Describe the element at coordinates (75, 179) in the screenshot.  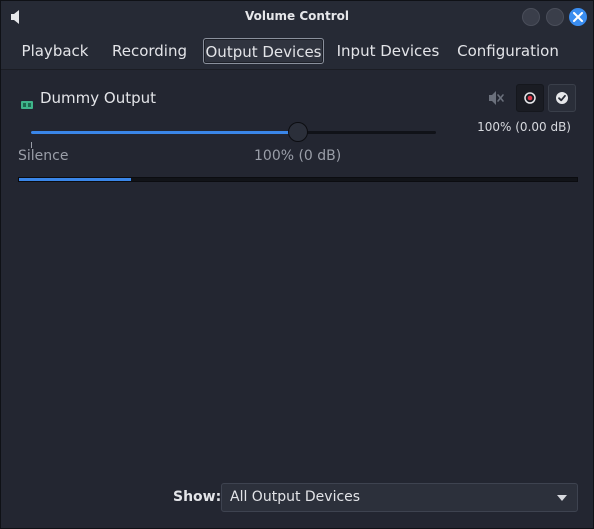
I see `peak-level-fill` at that location.